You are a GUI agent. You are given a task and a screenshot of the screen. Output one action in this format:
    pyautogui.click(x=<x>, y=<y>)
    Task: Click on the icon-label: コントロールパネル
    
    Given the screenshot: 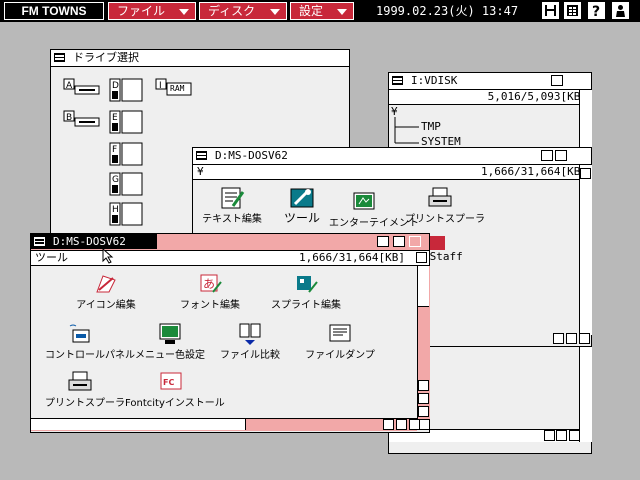 What is the action you would take?
    pyautogui.click(x=90, y=355)
    